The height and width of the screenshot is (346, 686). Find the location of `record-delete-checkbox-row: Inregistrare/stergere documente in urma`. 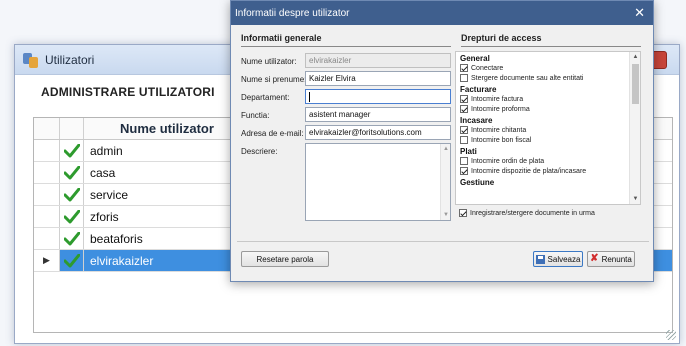

record-delete-checkbox-row: Inregistrare/stergere documente in urma is located at coordinates (527, 213).